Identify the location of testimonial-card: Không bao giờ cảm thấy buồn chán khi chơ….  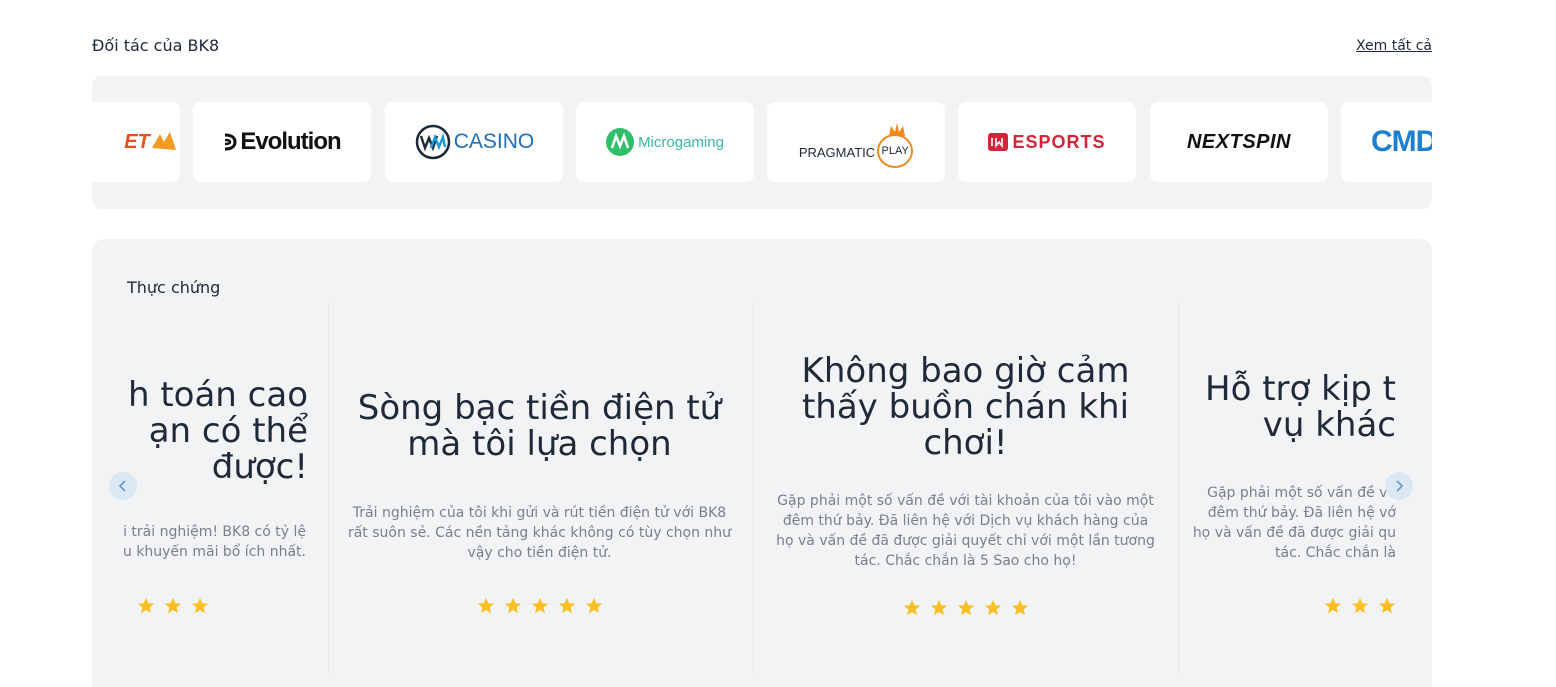
(965, 488).